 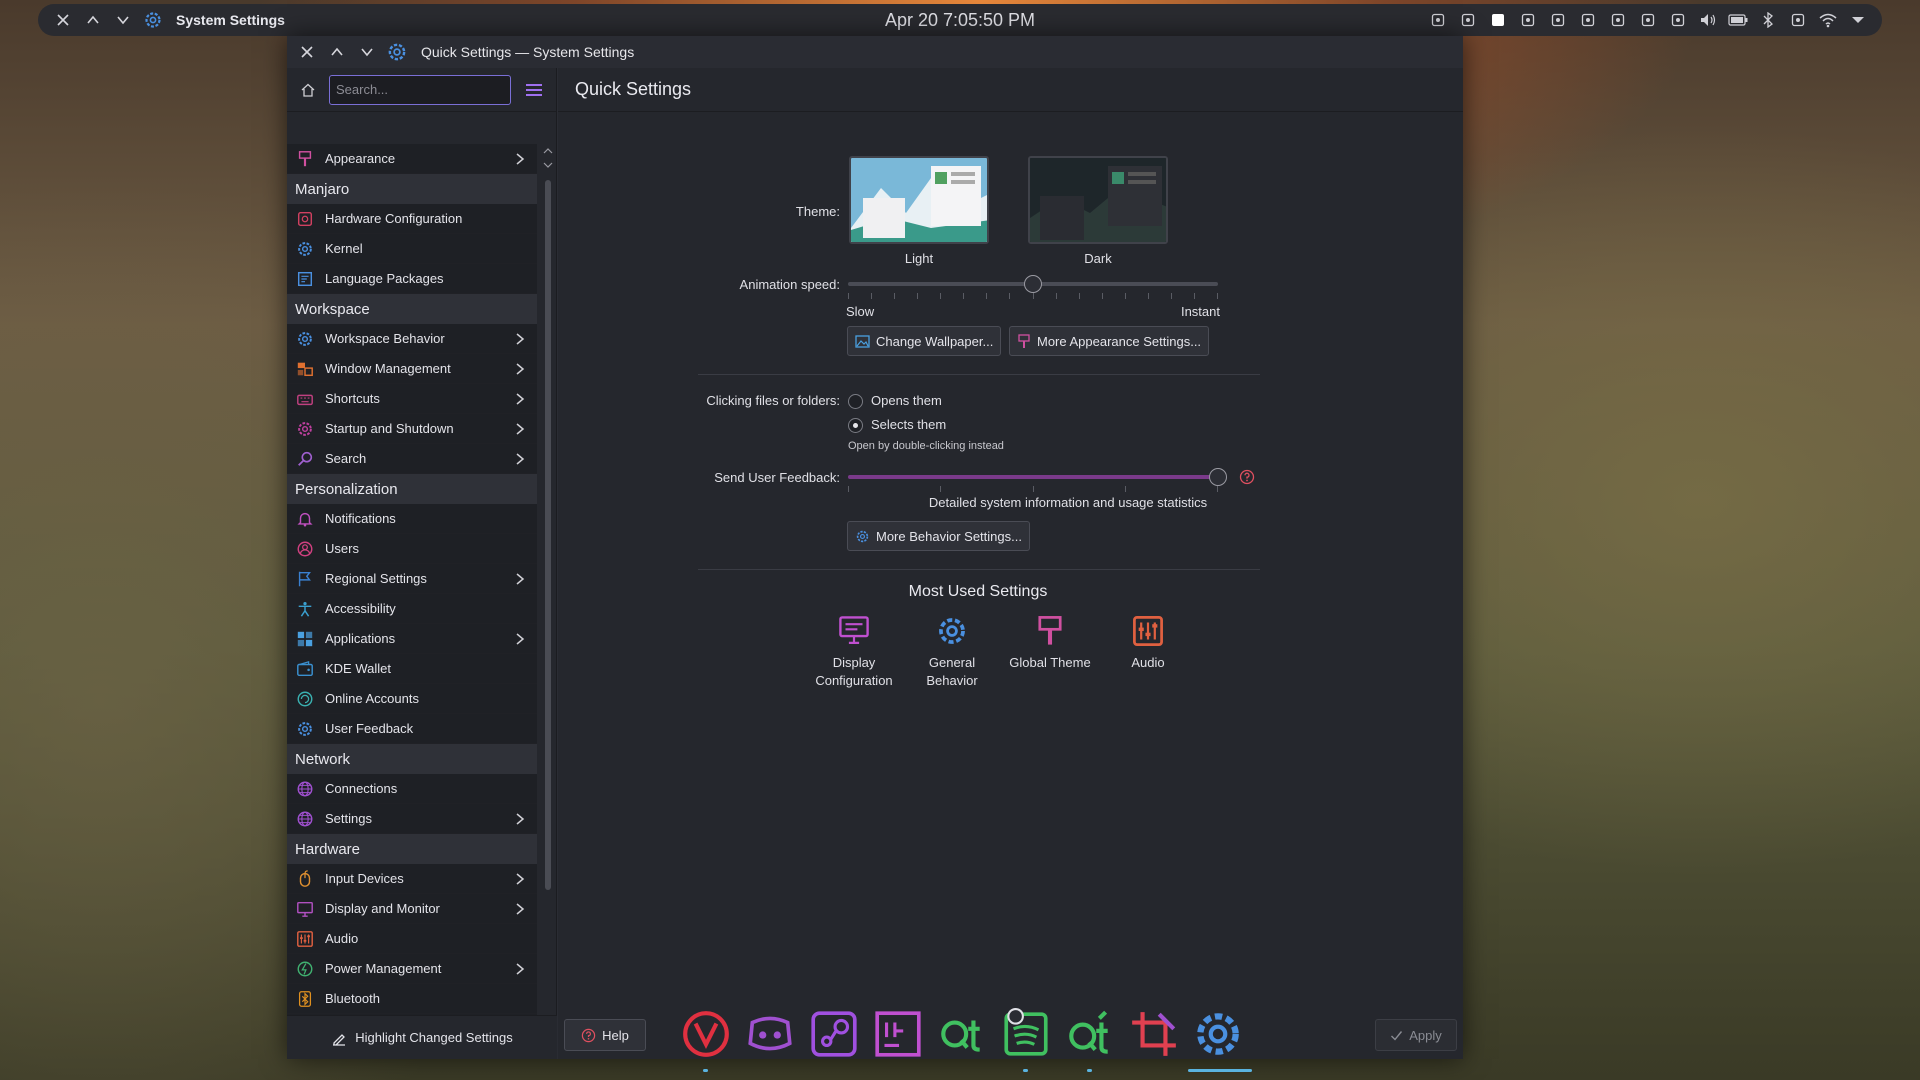 I want to click on sidebar-item-bluetooth: Bluetooth, so click(x=412, y=999).